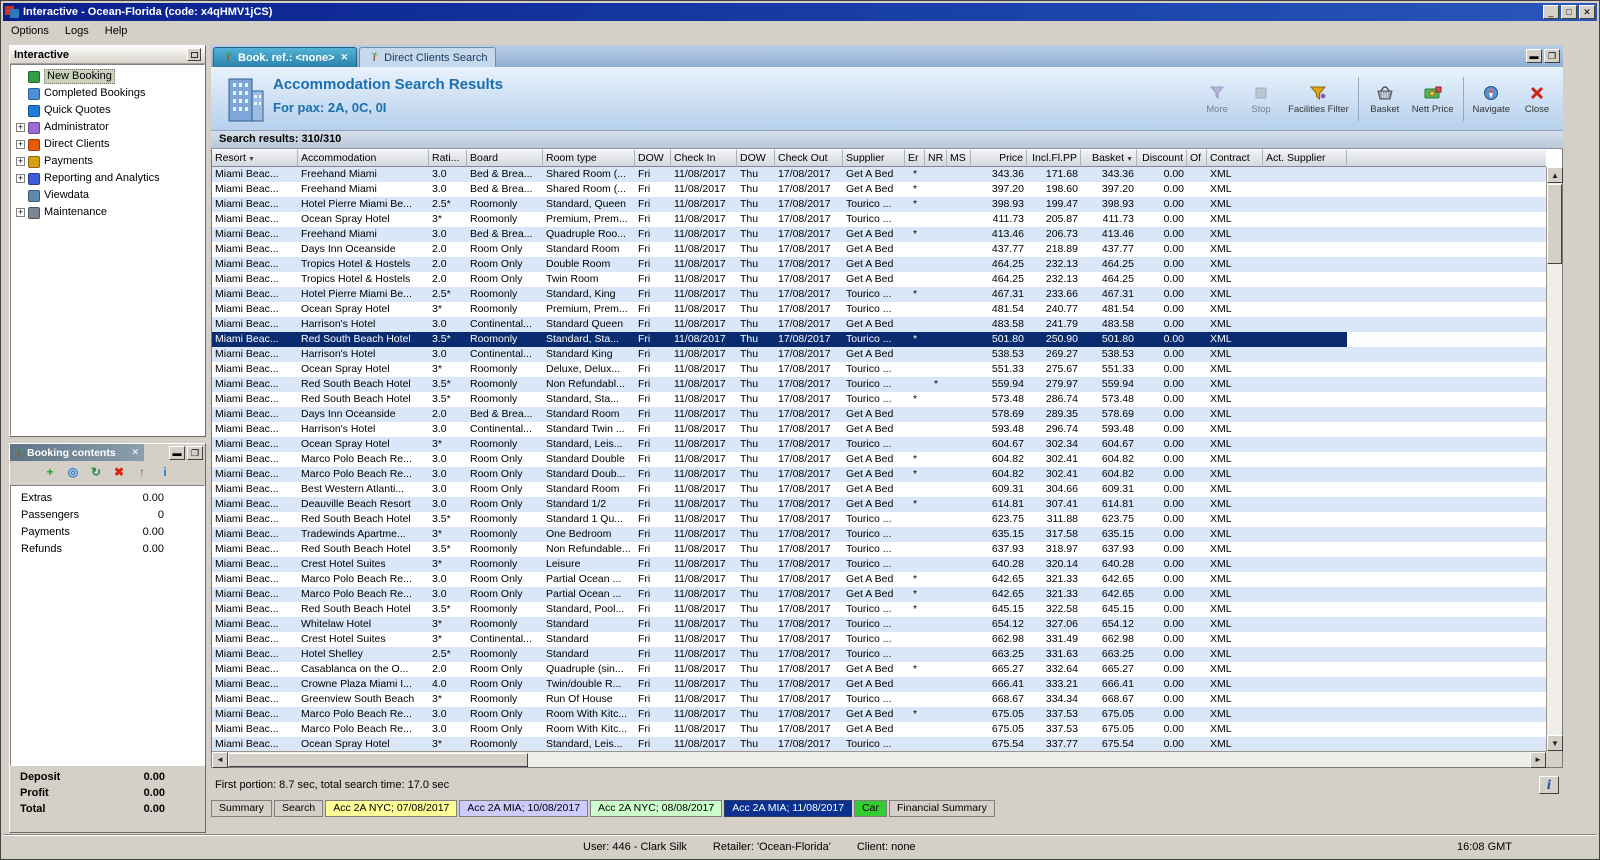 The image size is (1600, 860). What do you see at coordinates (1537, 99) in the screenshot?
I see `close-results-button: Close` at bounding box center [1537, 99].